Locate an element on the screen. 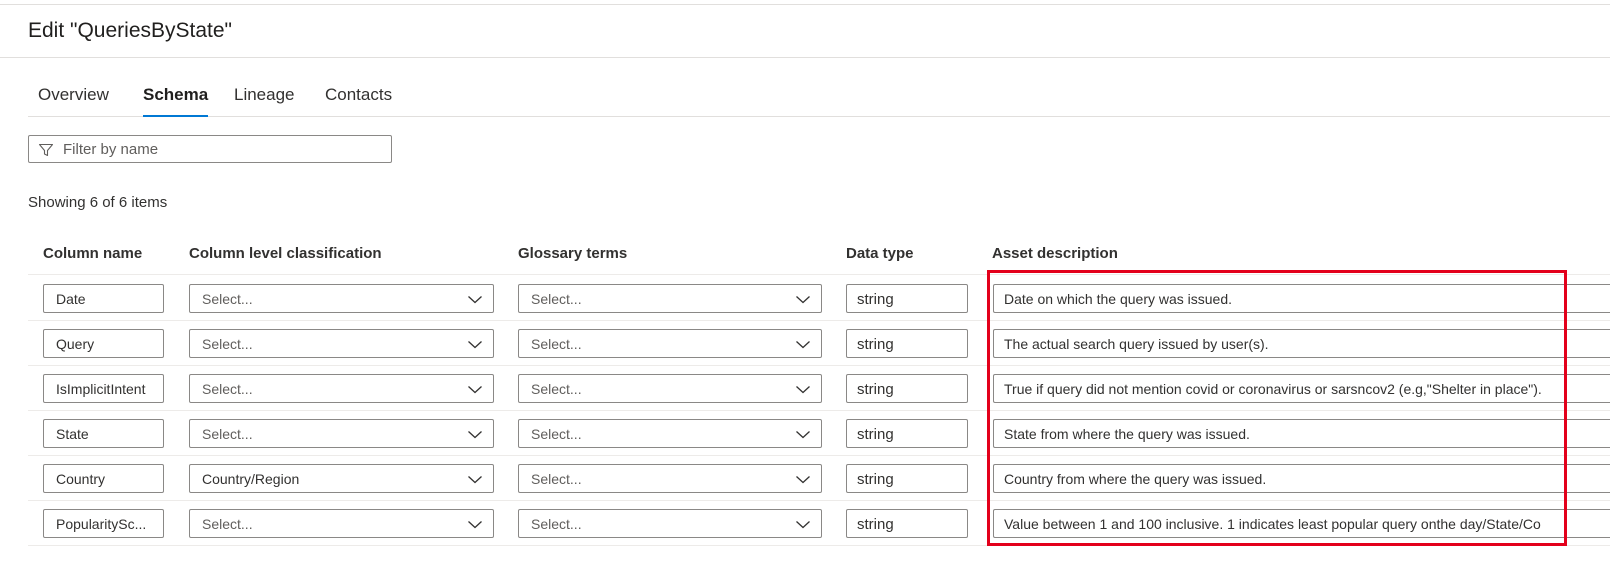 The height and width of the screenshot is (576, 1610). item-count: Showing 6 of 6 items is located at coordinates (98, 202).